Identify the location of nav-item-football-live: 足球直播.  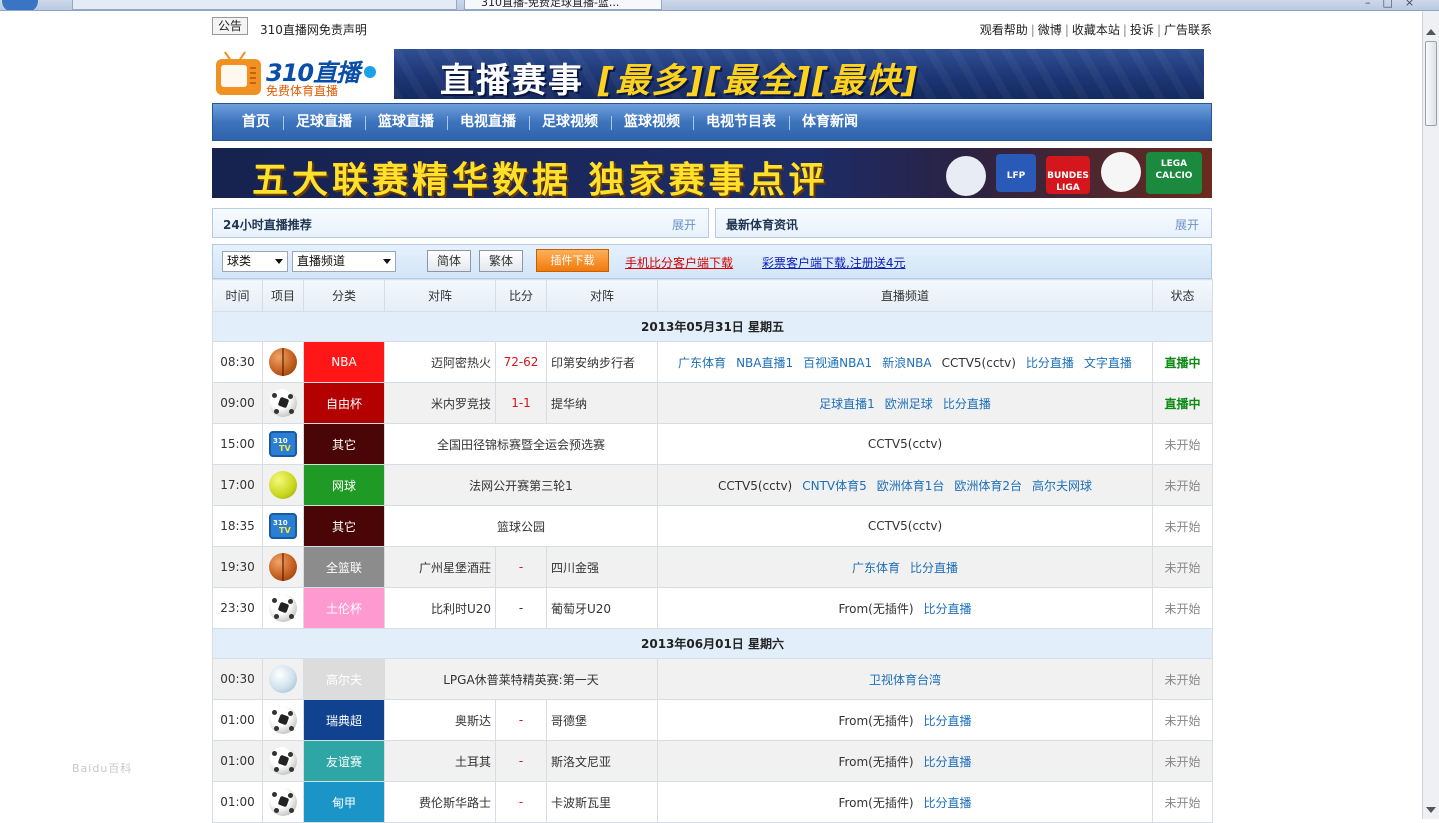
(324, 122).